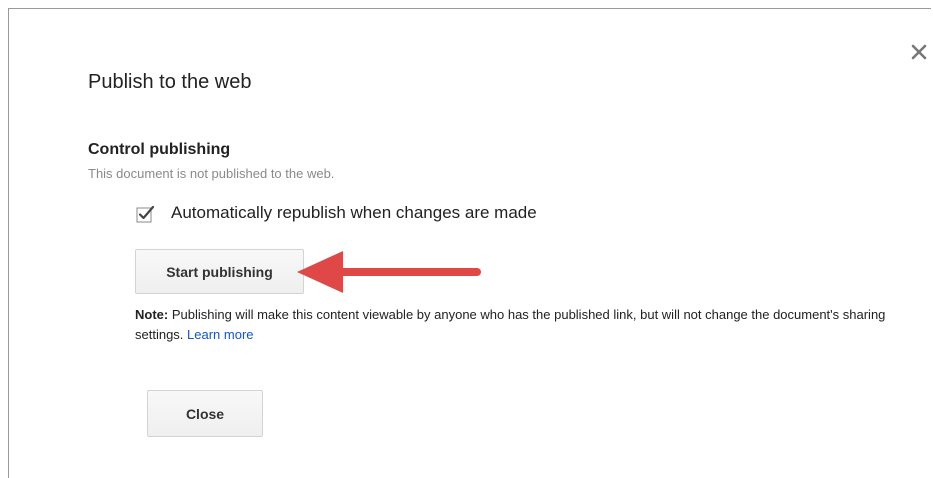 The image size is (933, 478). Describe the element at coordinates (219, 271) in the screenshot. I see `start-publishing-button: Start publishing` at that location.